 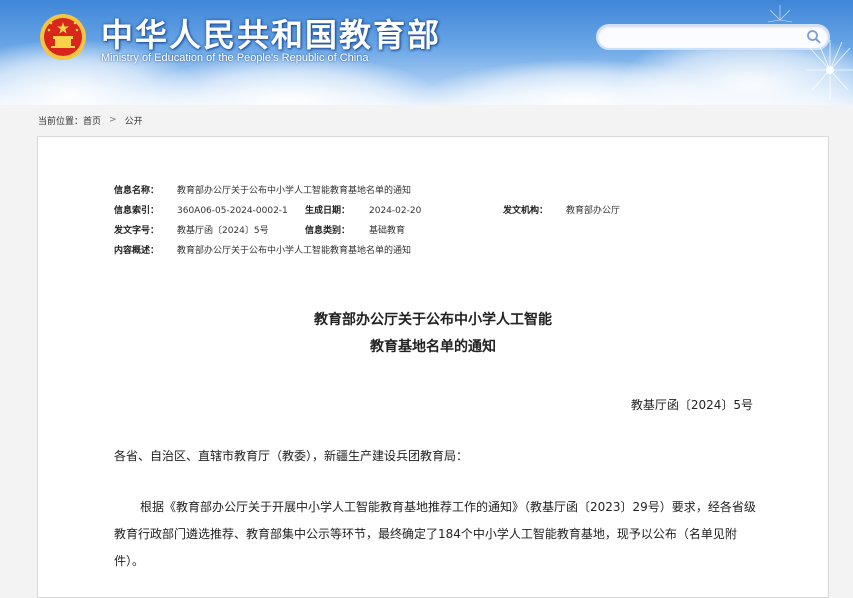 I want to click on meta-value: 教基厅函〔2024〕5号, so click(x=223, y=231).